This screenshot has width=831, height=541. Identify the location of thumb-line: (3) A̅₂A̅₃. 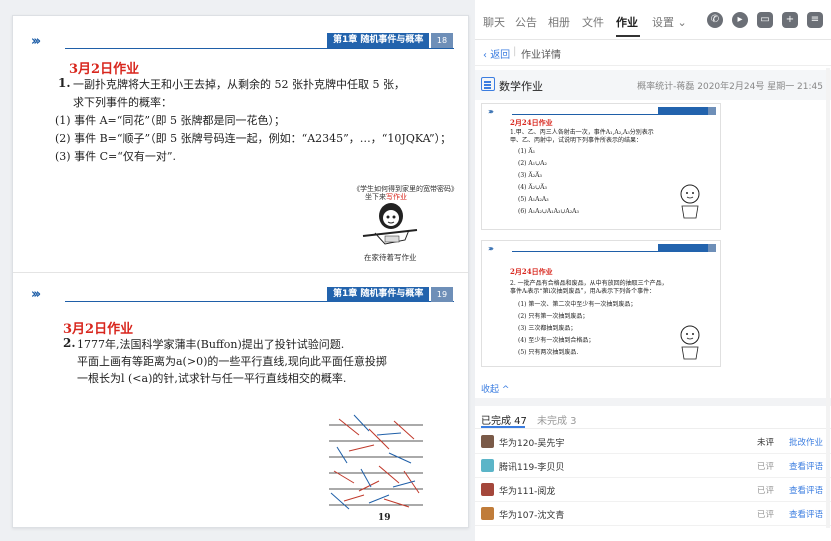
(530, 175).